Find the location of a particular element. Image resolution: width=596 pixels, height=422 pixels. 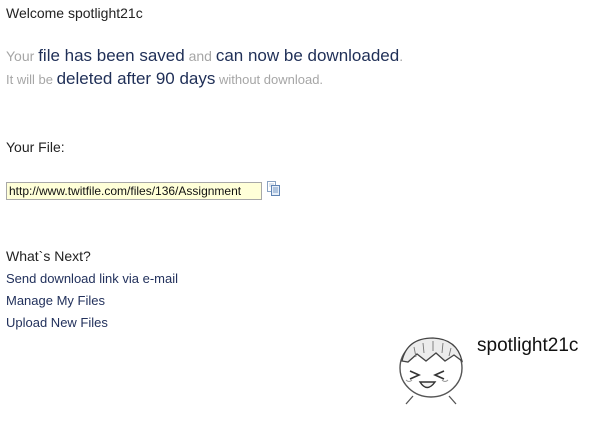

manage-files-link: Manage My Files is located at coordinates (55, 300).